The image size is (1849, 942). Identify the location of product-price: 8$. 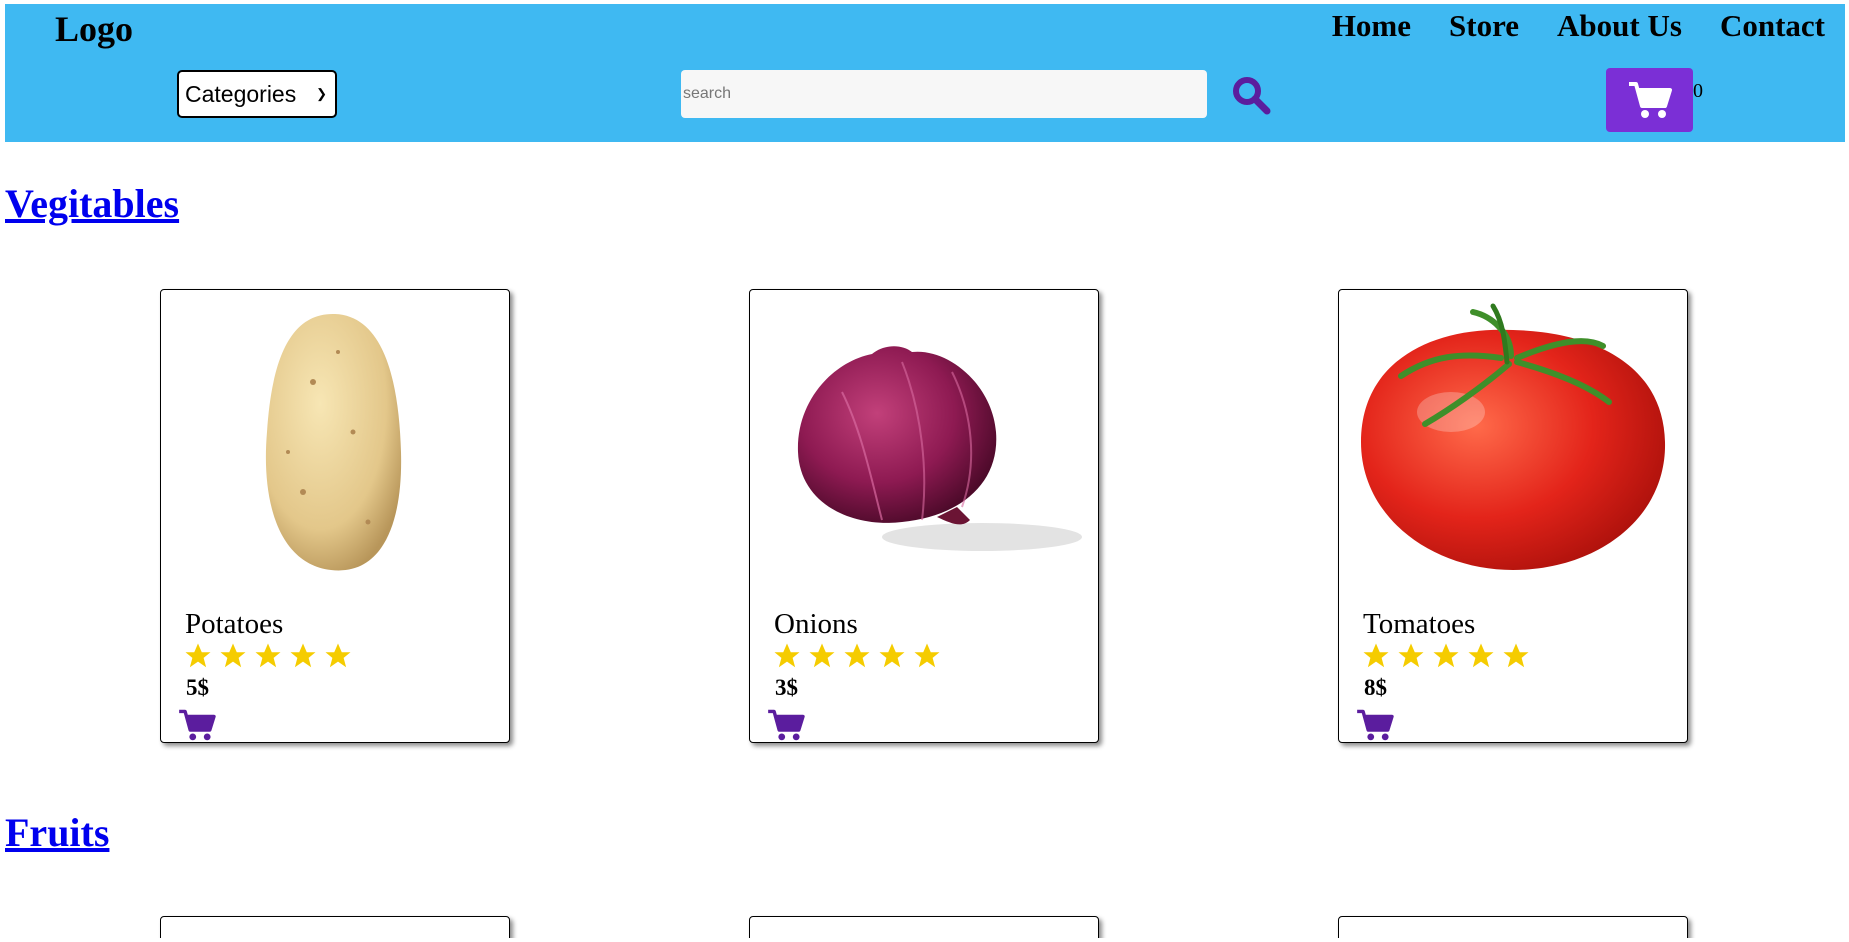
(1375, 687).